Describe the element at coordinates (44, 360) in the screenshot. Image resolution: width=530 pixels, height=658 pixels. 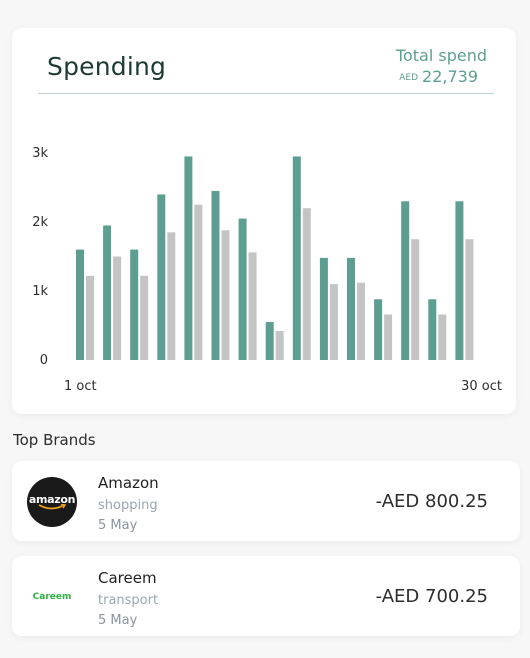
I see `y-tick-label: 0` at that location.